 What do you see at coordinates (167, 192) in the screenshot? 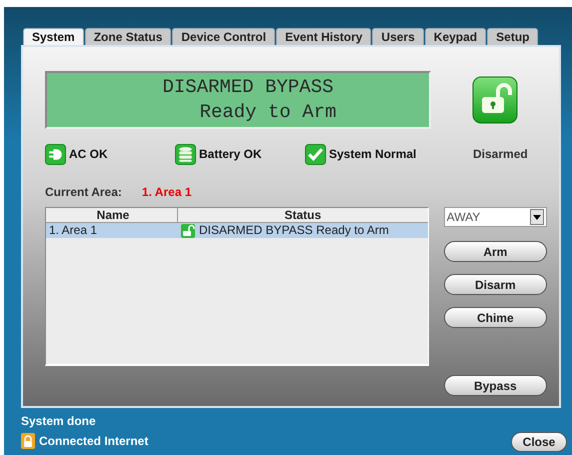
I see `current-area-value: 1. Area 1` at bounding box center [167, 192].